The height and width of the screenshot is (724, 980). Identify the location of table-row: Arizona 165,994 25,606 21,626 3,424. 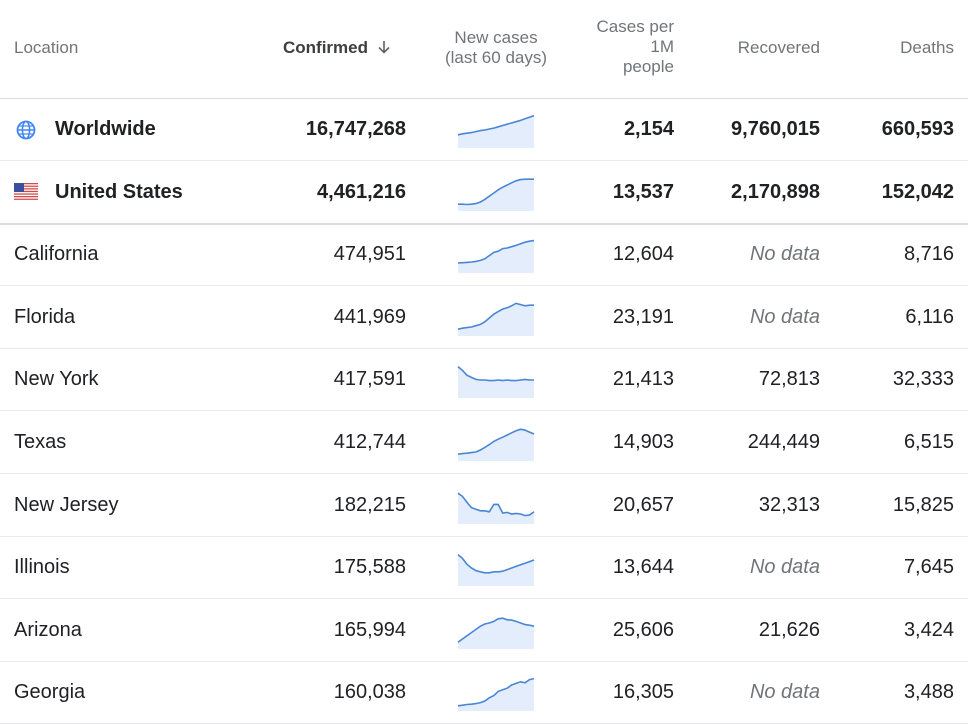
(484, 630).